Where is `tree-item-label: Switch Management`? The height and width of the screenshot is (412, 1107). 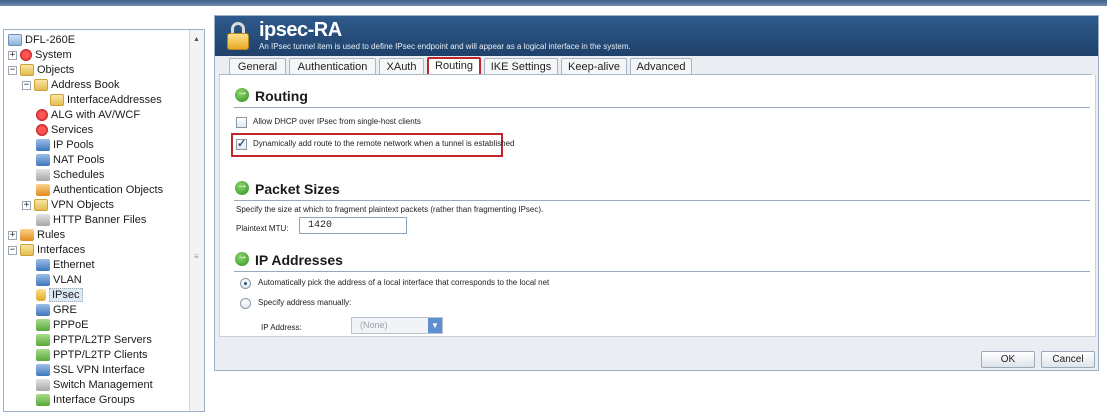
tree-item-label: Switch Management is located at coordinates (103, 385).